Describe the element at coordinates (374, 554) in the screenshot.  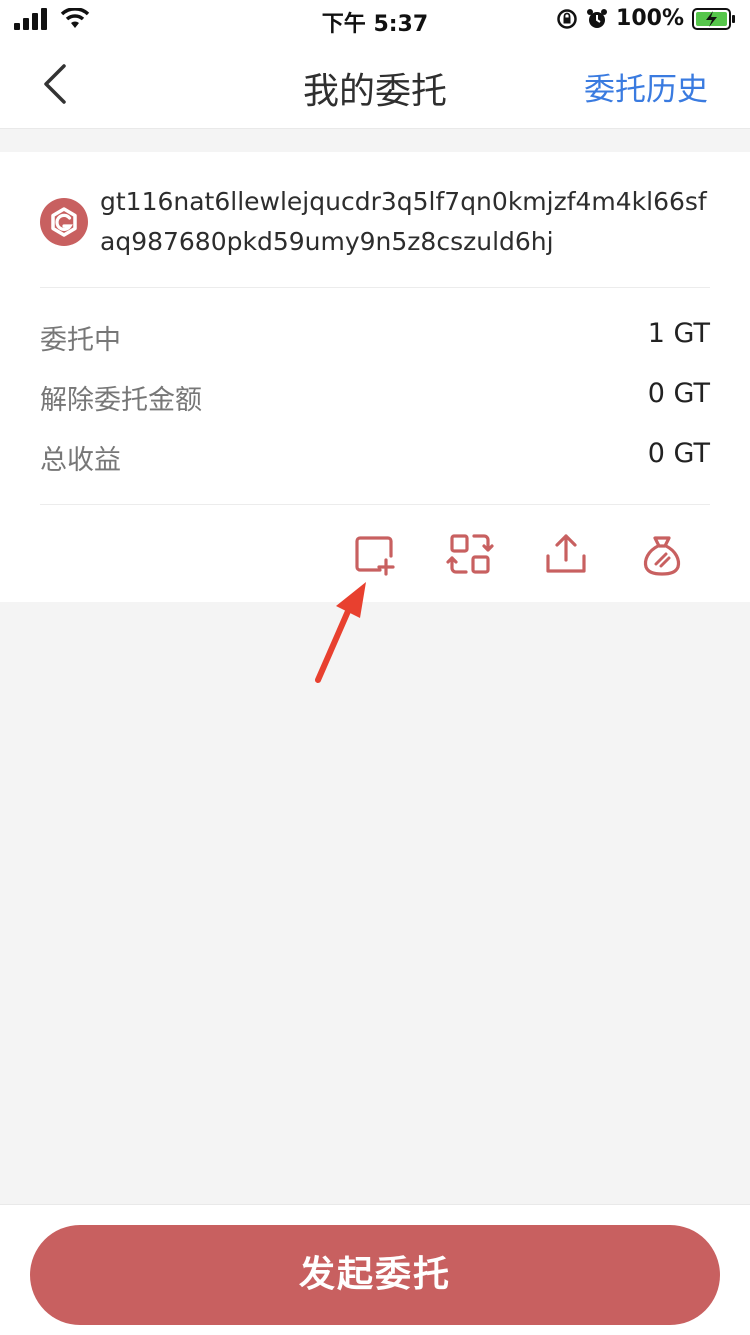
I see `add-delegation-icon` at that location.